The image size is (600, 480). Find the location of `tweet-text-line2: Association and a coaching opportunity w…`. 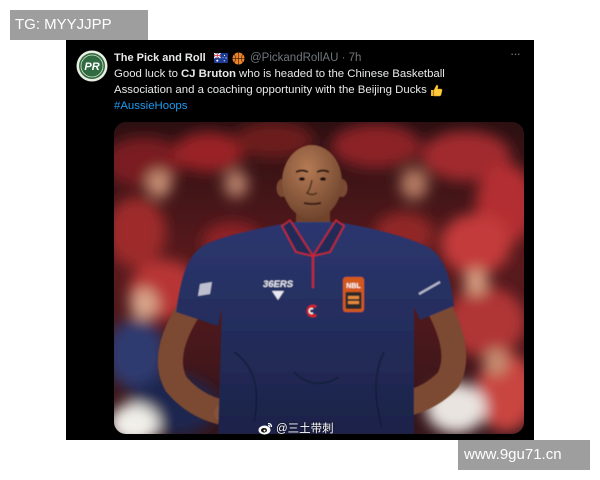

tweet-text-line2: Association and a coaching opportunity w… is located at coordinates (270, 90).